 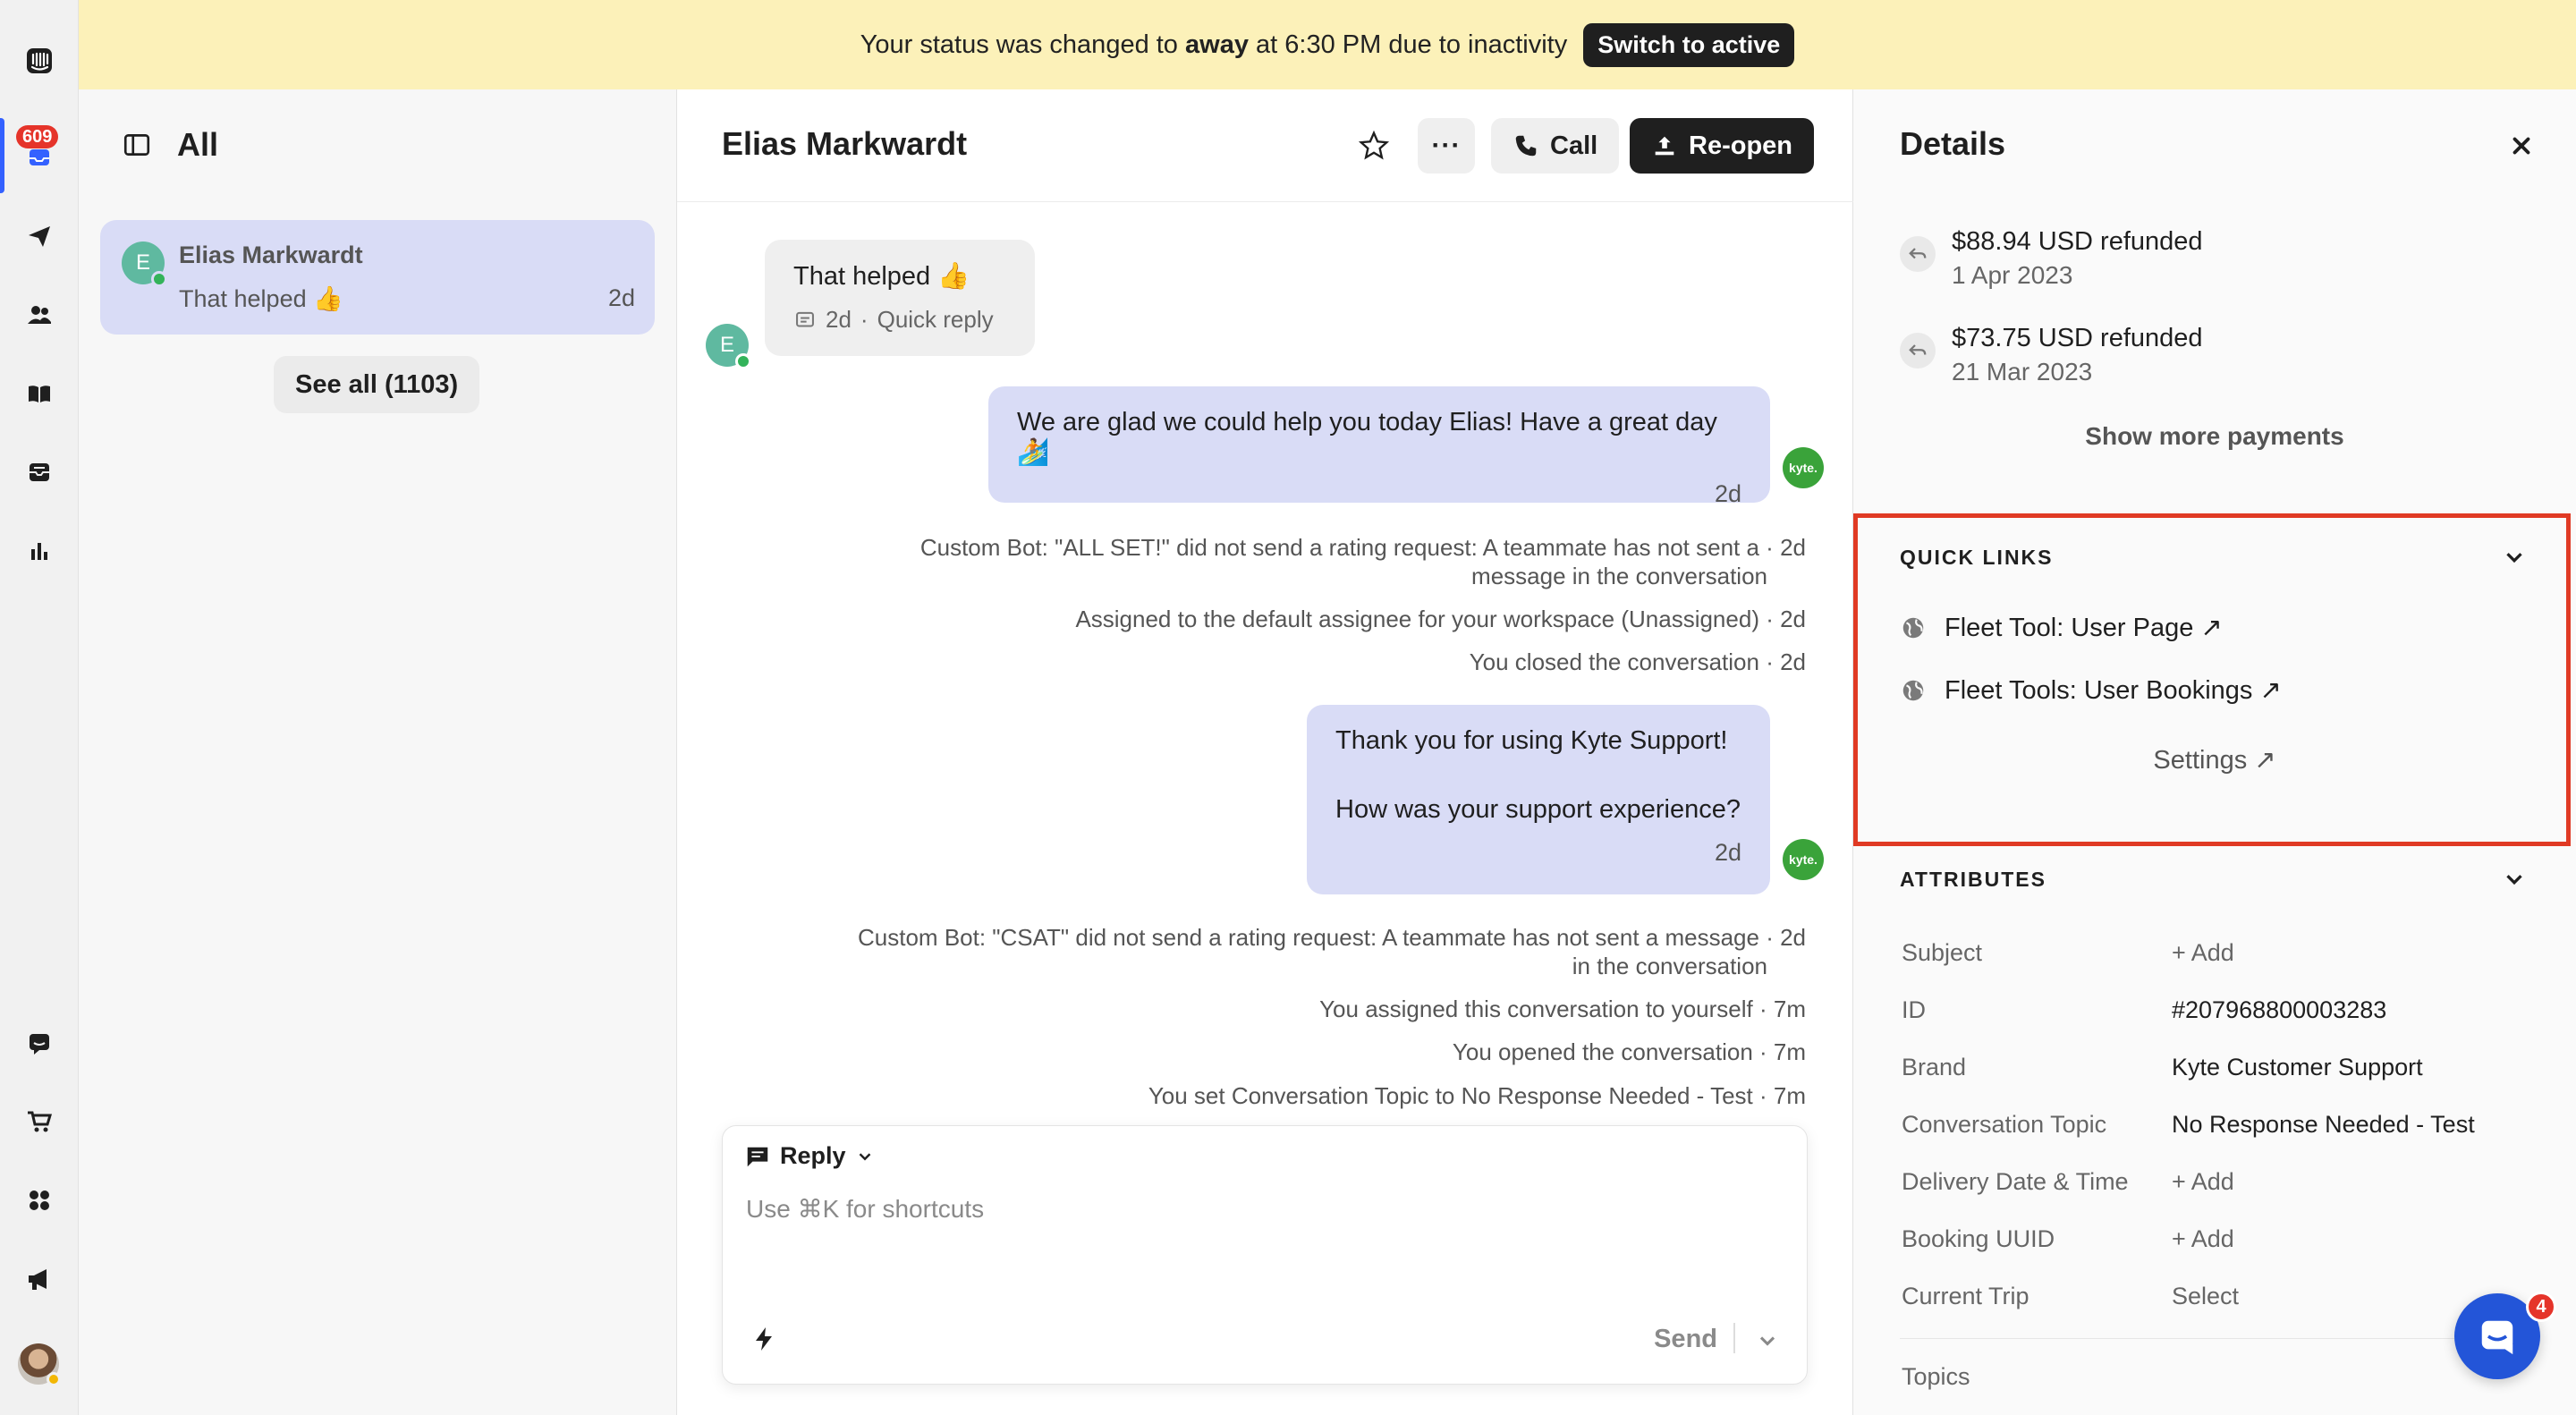 I want to click on away-status-dot, so click(x=54, y=1379).